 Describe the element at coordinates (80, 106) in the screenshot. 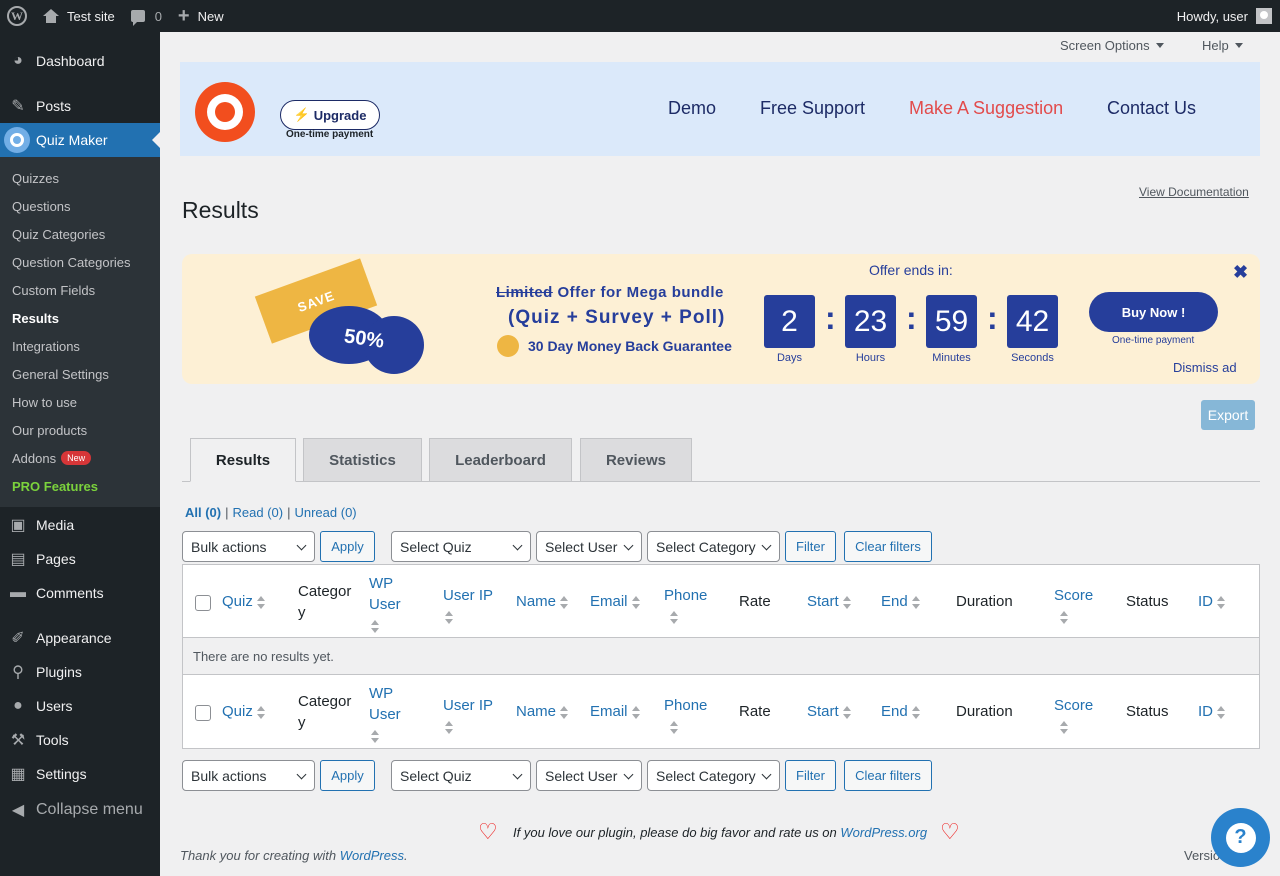

I see `menu-posts: ✎ Posts` at that location.